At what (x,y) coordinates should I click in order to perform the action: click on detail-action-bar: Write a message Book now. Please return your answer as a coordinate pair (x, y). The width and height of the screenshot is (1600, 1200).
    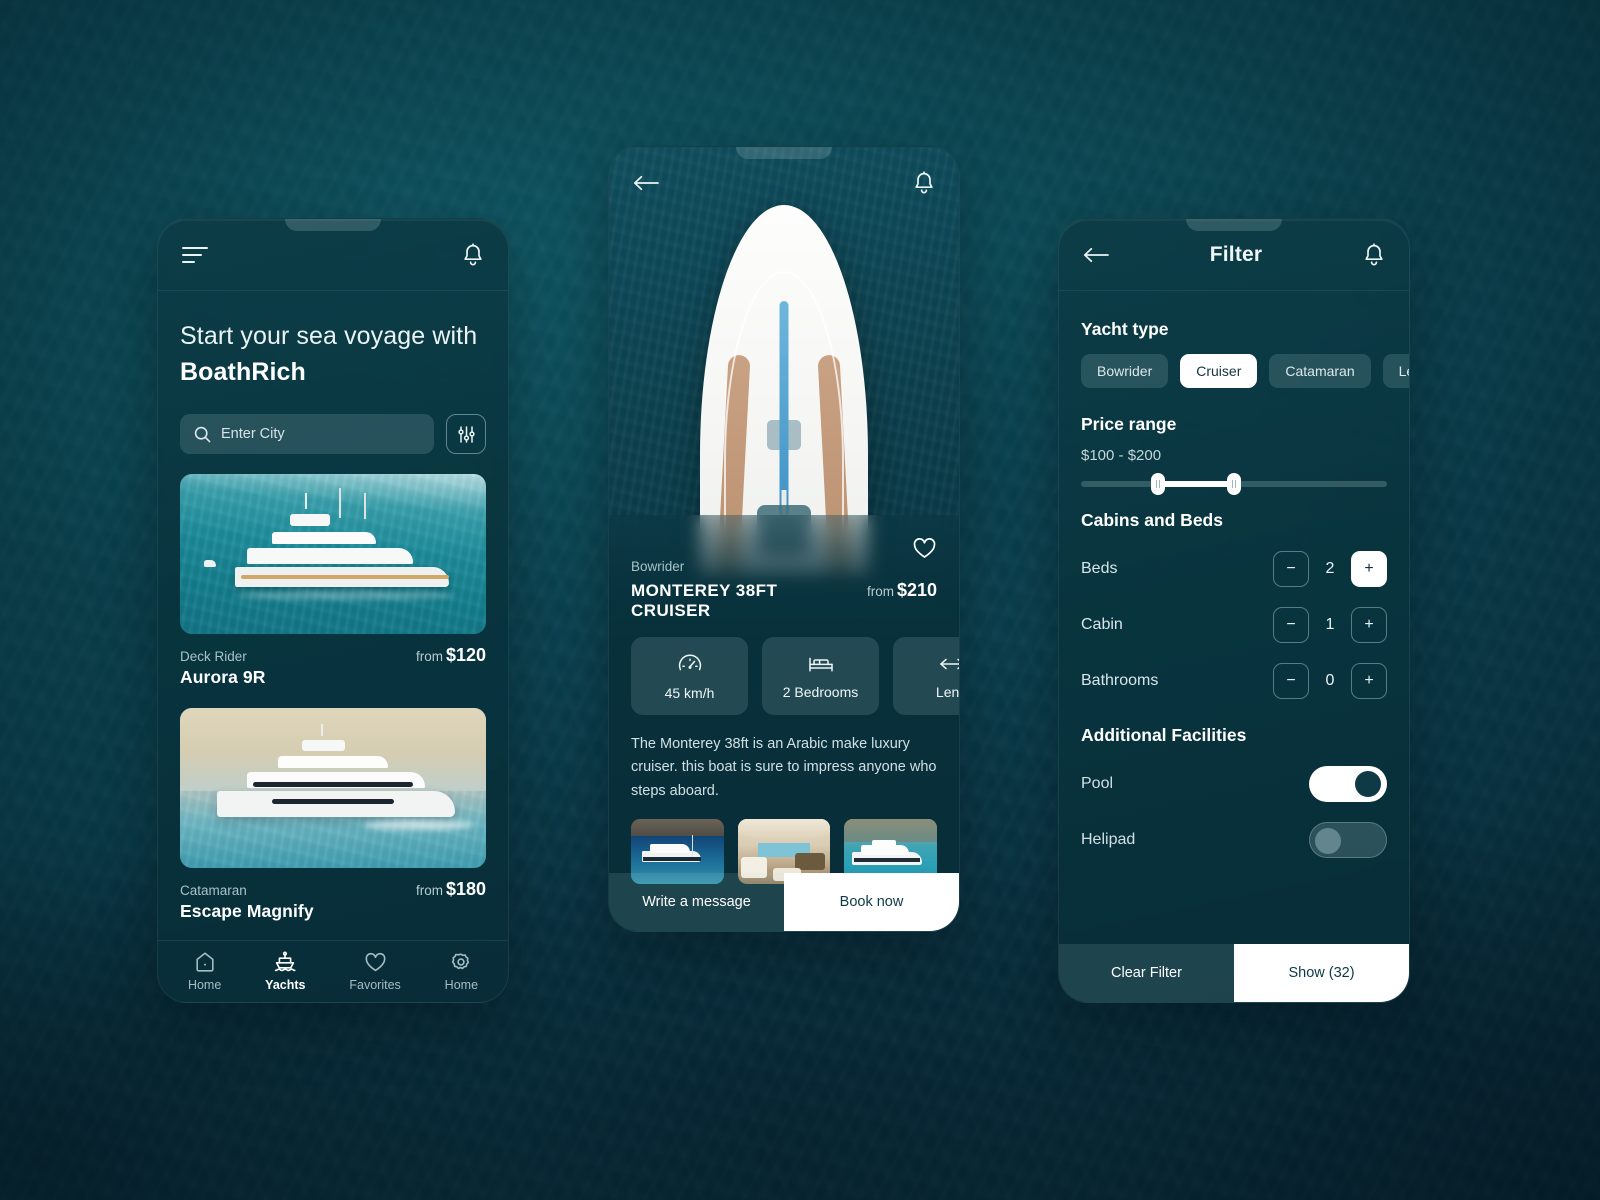
    Looking at the image, I should click on (784, 902).